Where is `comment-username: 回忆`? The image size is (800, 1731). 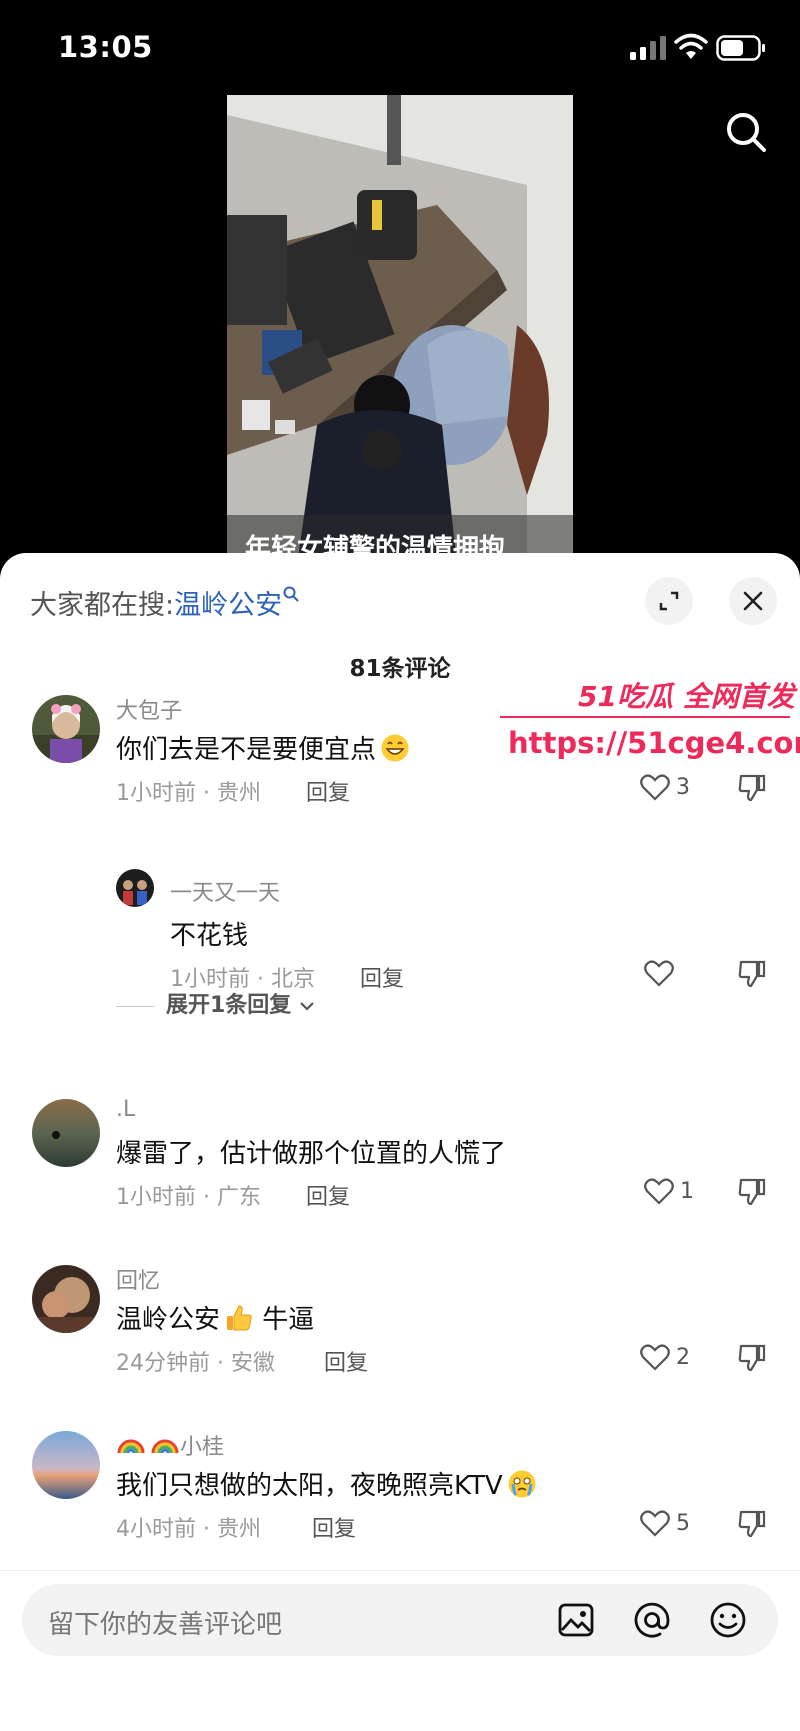 comment-username: 回忆 is located at coordinates (138, 1279).